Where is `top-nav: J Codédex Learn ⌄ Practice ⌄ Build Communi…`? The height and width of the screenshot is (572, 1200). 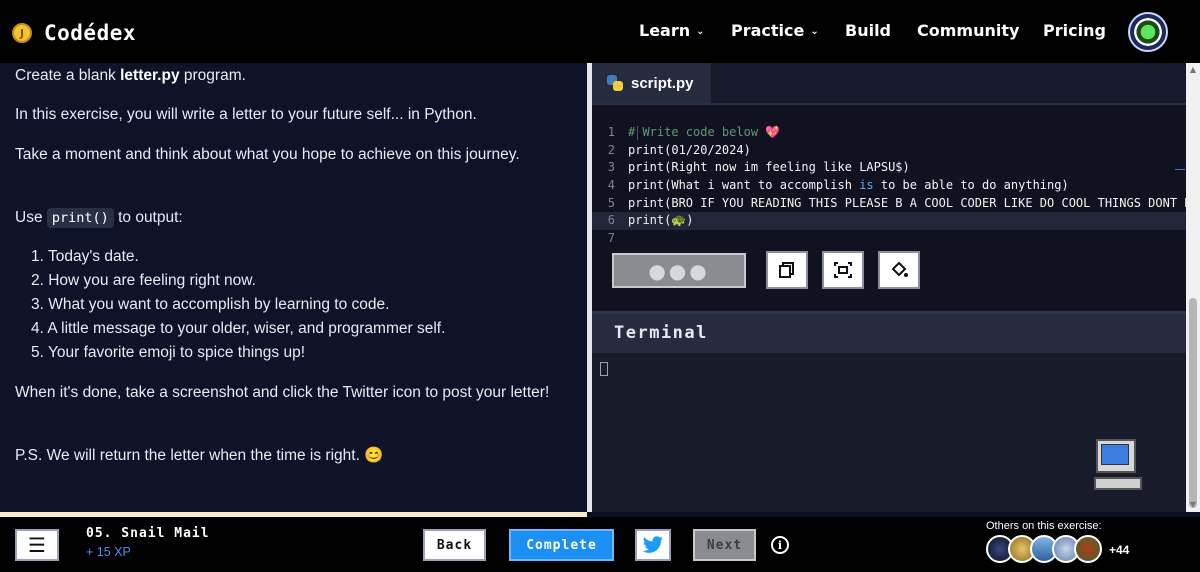
top-nav: J Codédex Learn ⌄ Practice ⌄ Build Communi… is located at coordinates (600, 31).